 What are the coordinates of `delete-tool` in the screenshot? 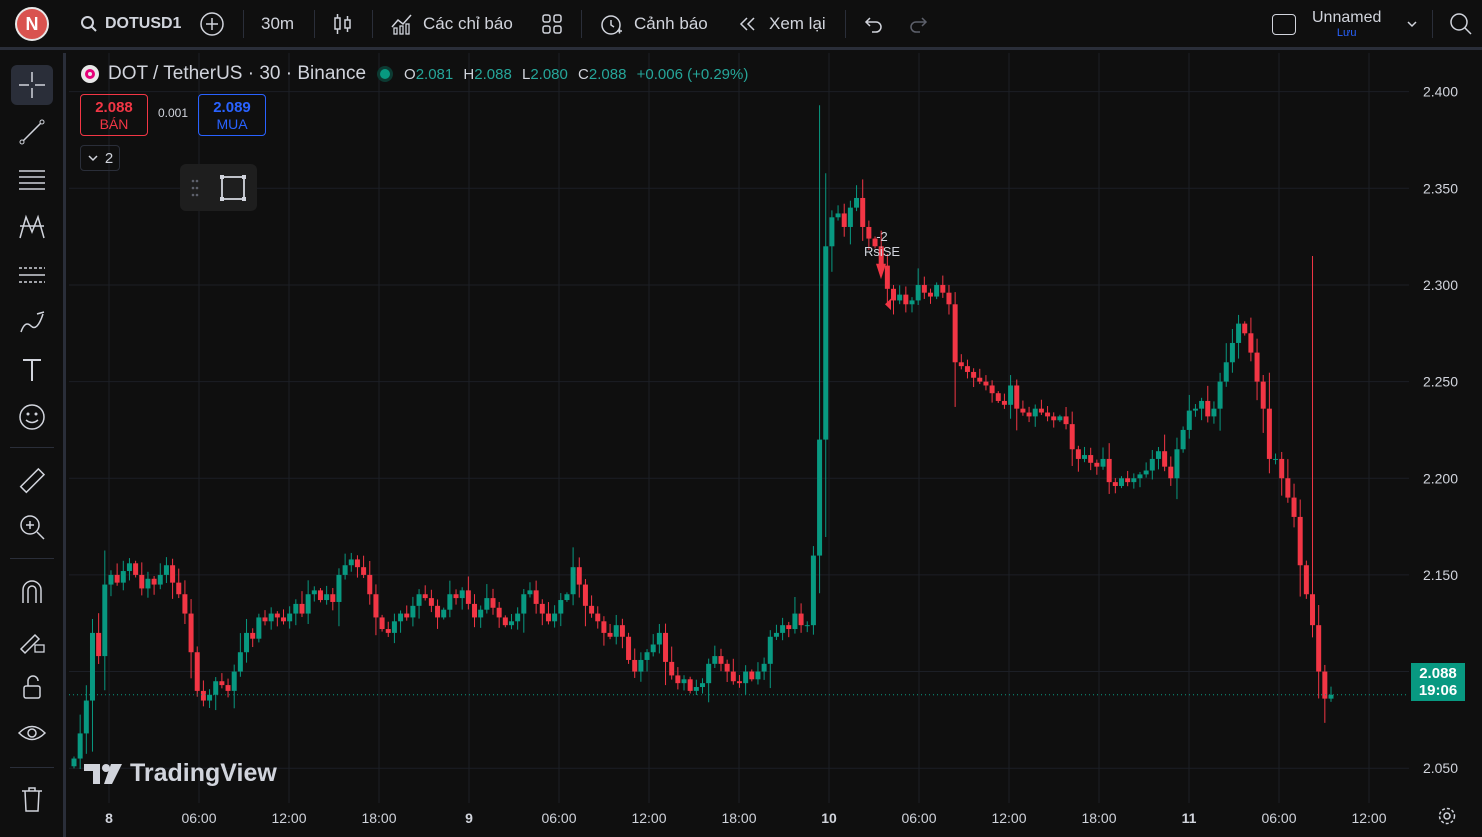 It's located at (32, 799).